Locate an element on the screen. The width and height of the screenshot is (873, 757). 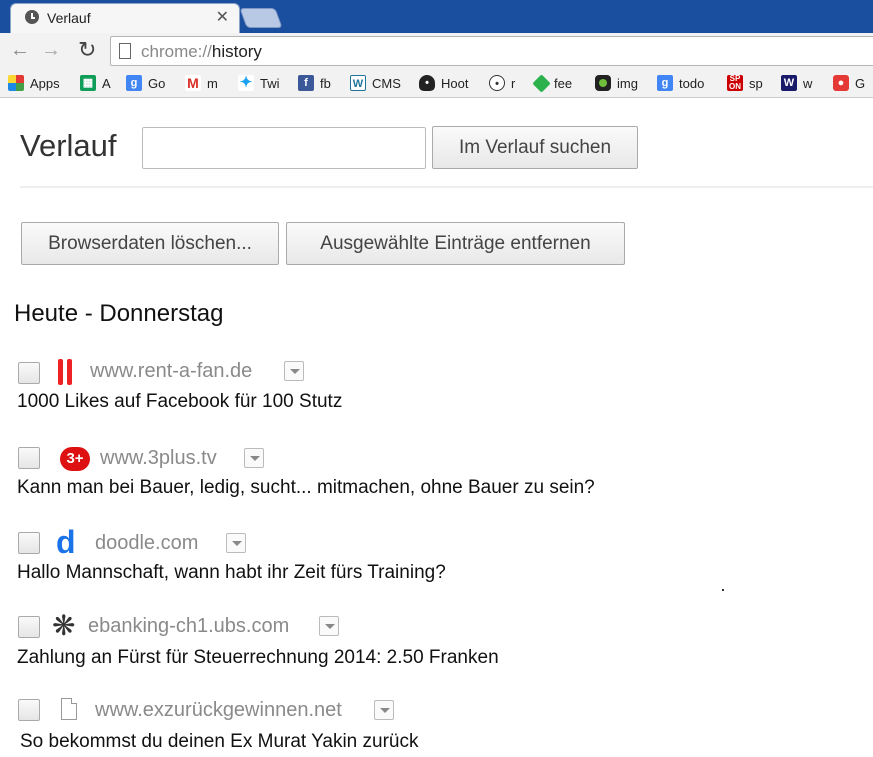
img-icon is located at coordinates (603, 83).